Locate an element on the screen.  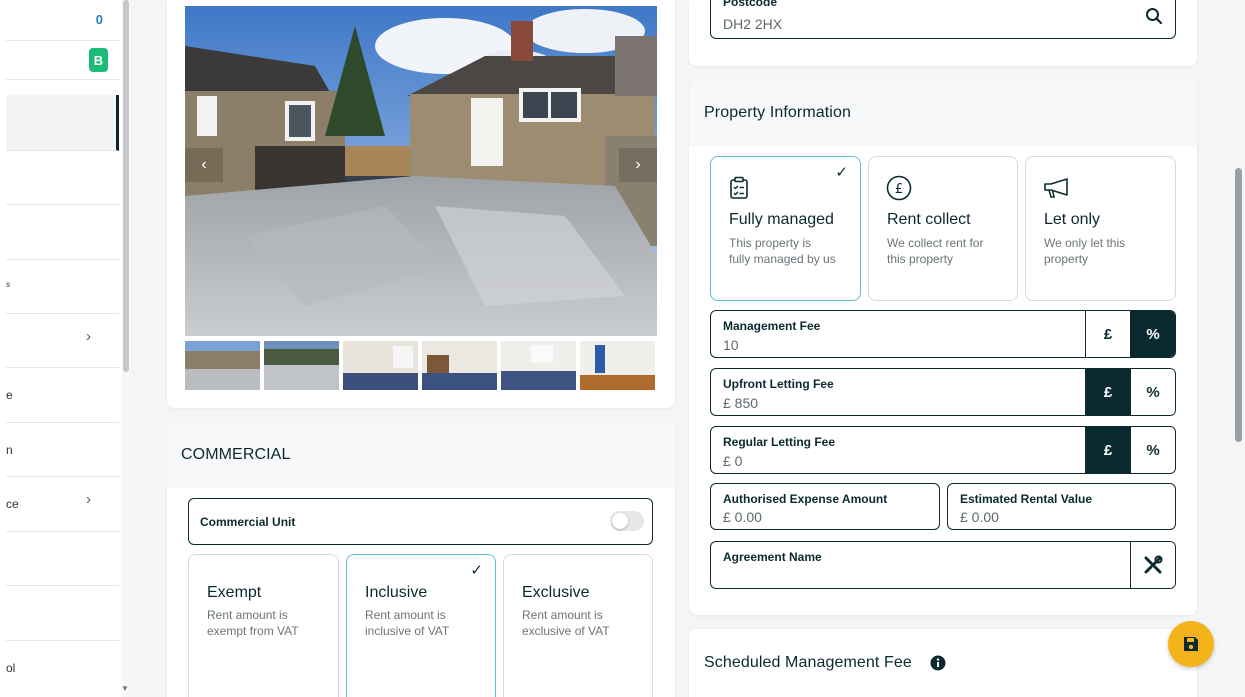
option-description: this property is located at coordinates (920, 259).